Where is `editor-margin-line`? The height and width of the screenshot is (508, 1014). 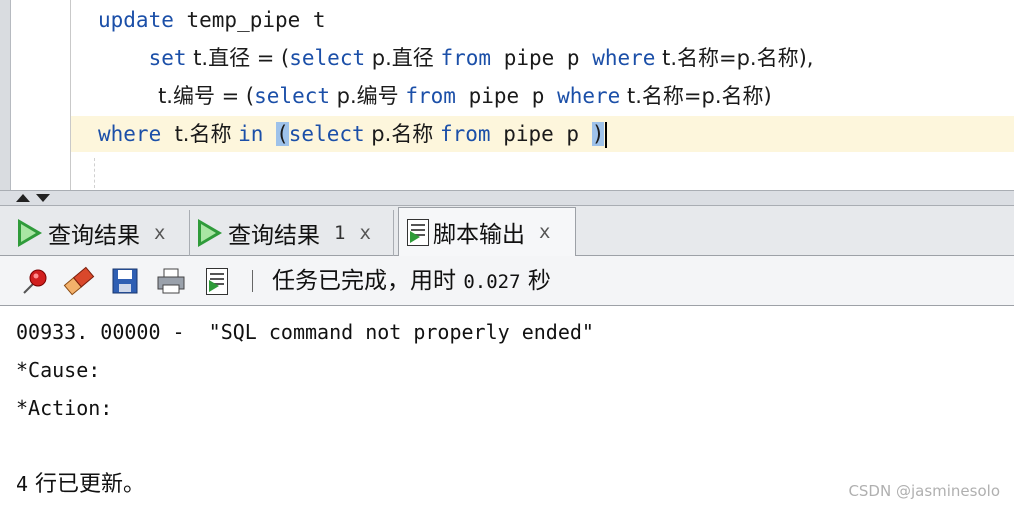 editor-margin-line is located at coordinates (70, 95).